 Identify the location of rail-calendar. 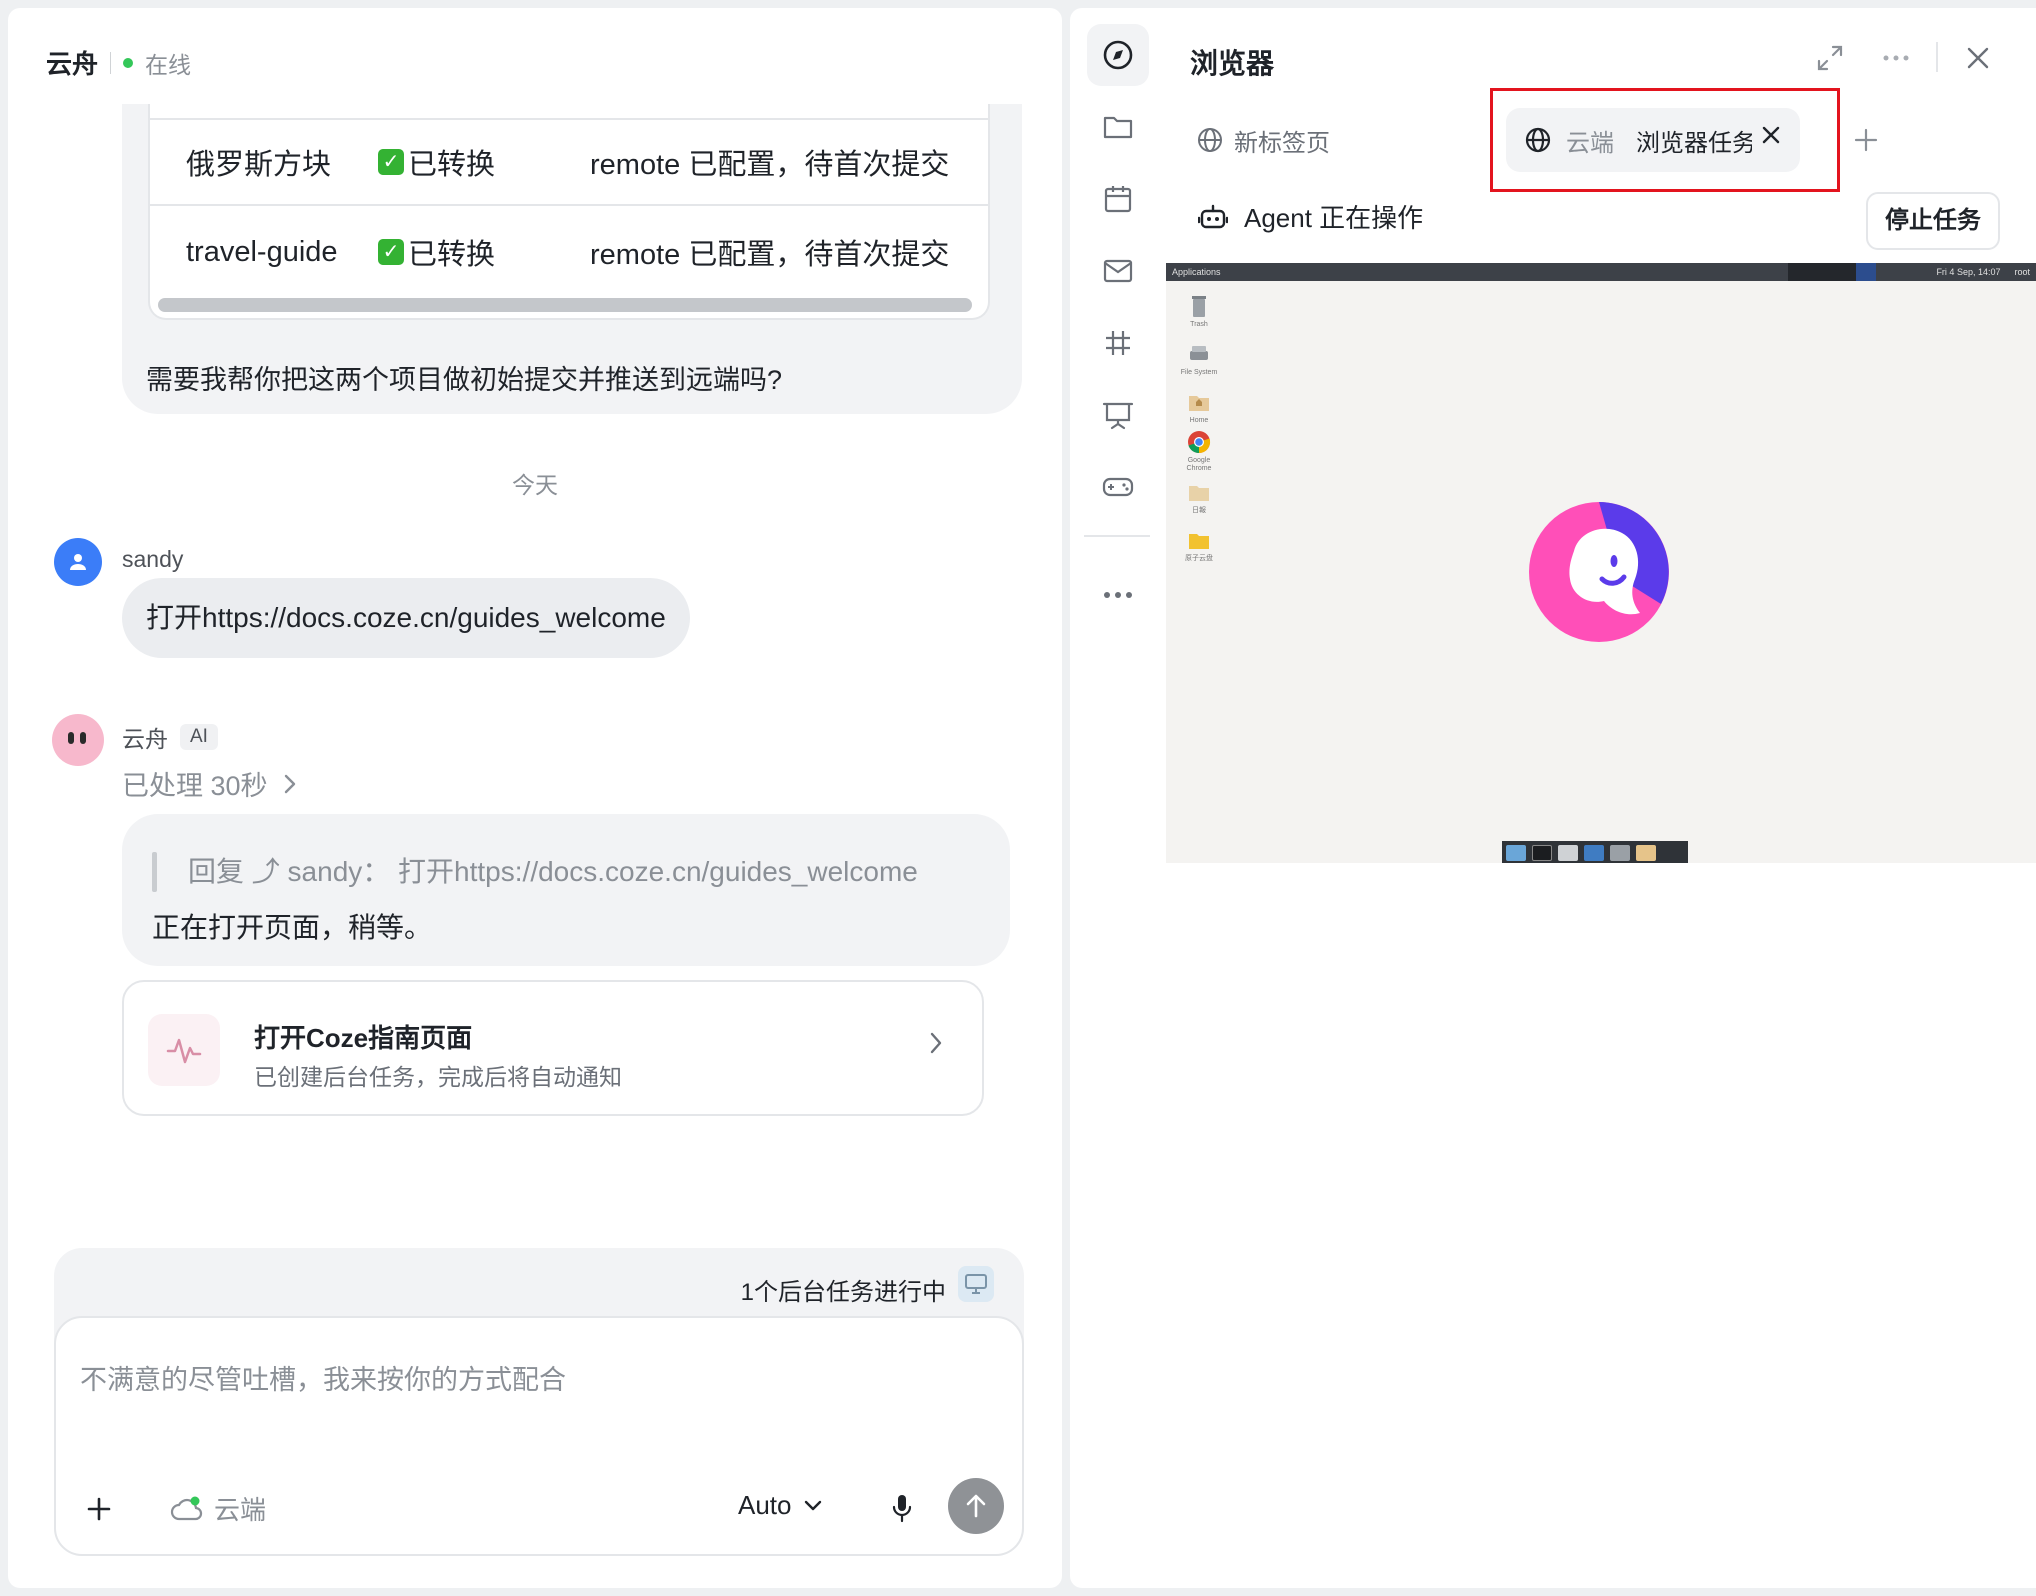
(1118, 199).